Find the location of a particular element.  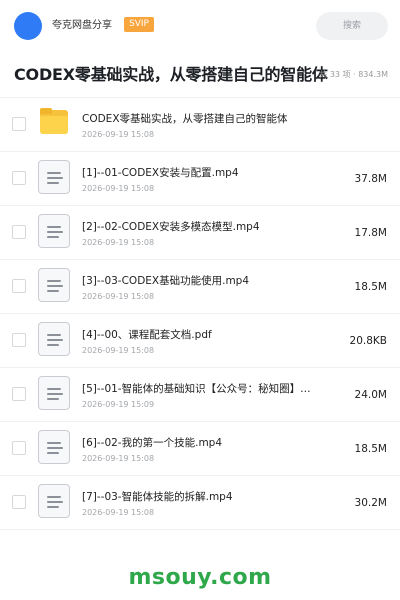

folder-icon is located at coordinates (54, 123).